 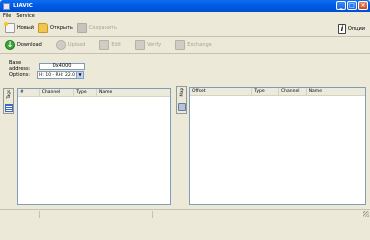 I want to click on save-disk-icon, so click(x=81, y=28).